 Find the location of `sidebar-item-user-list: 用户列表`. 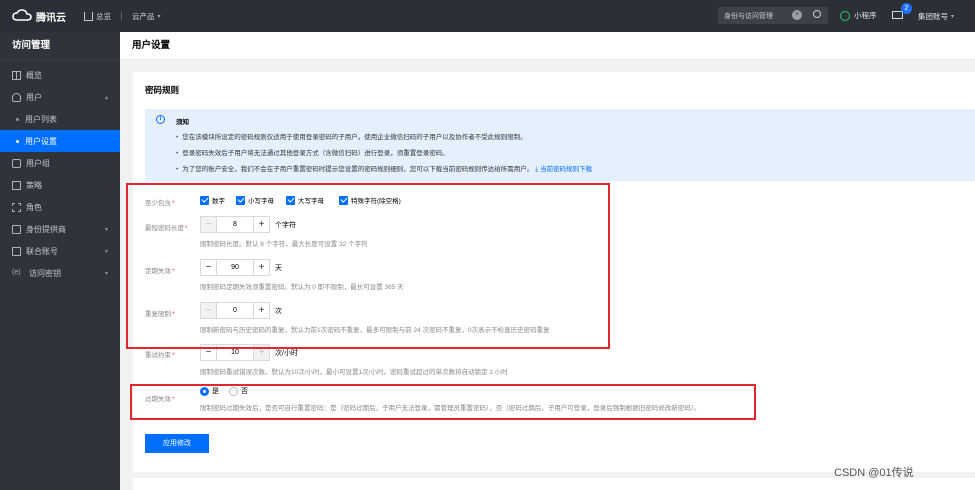

sidebar-item-user-list: 用户列表 is located at coordinates (60, 119).